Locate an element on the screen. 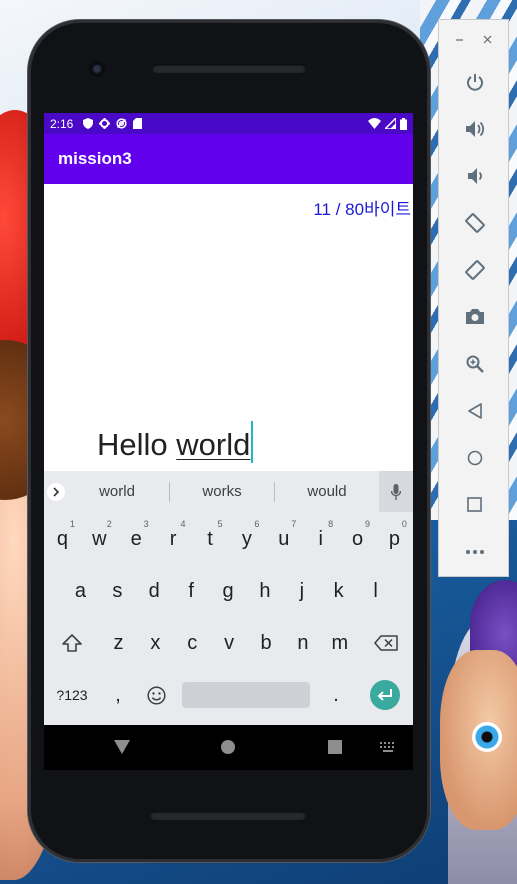  power-icon is located at coordinates (474, 82).